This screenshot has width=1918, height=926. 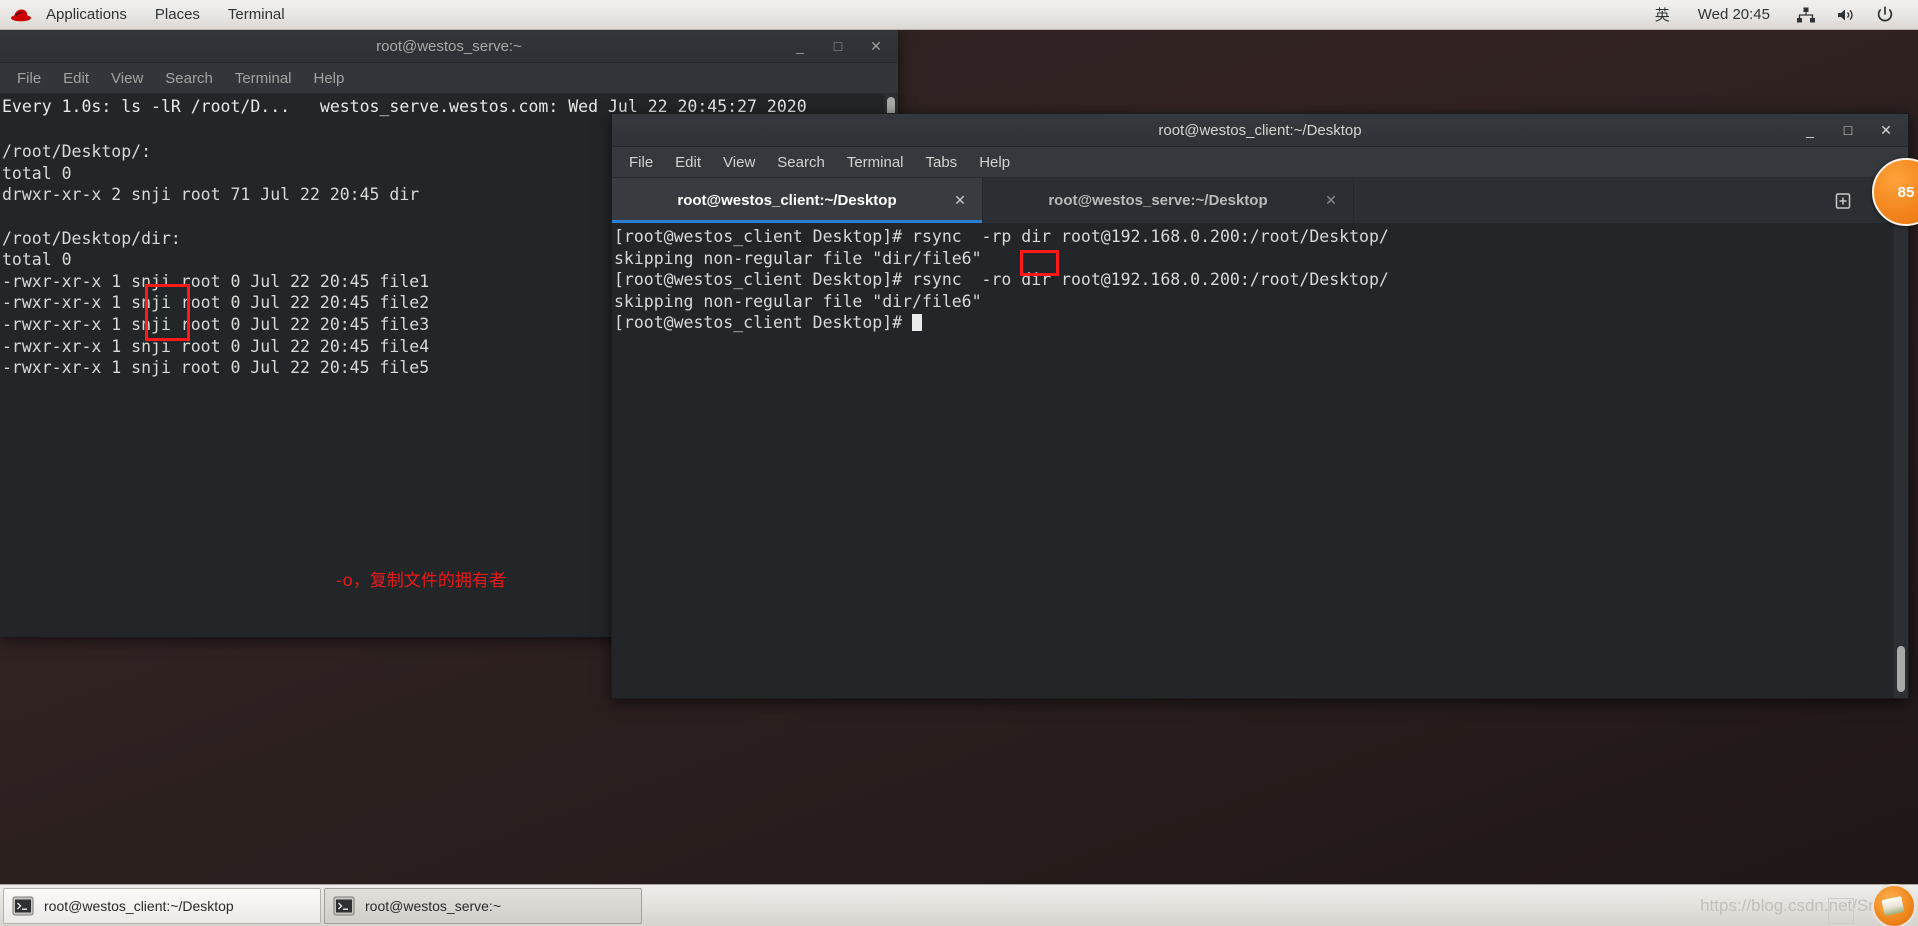 What do you see at coordinates (449, 78) in the screenshot?
I see `serve-menubar: File Edit View Search Terminal Help` at bounding box center [449, 78].